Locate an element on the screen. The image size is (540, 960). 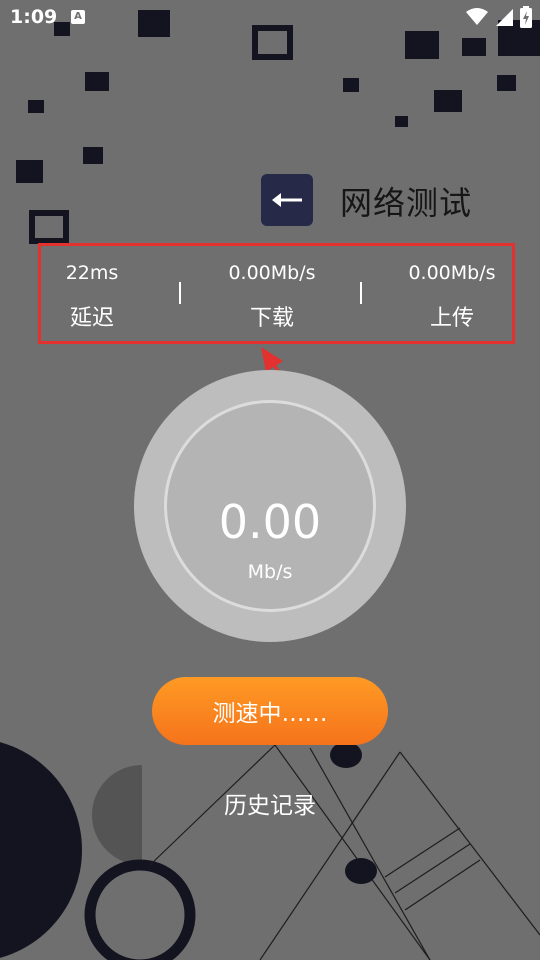
speed-unit: Mb/s is located at coordinates (270, 572).